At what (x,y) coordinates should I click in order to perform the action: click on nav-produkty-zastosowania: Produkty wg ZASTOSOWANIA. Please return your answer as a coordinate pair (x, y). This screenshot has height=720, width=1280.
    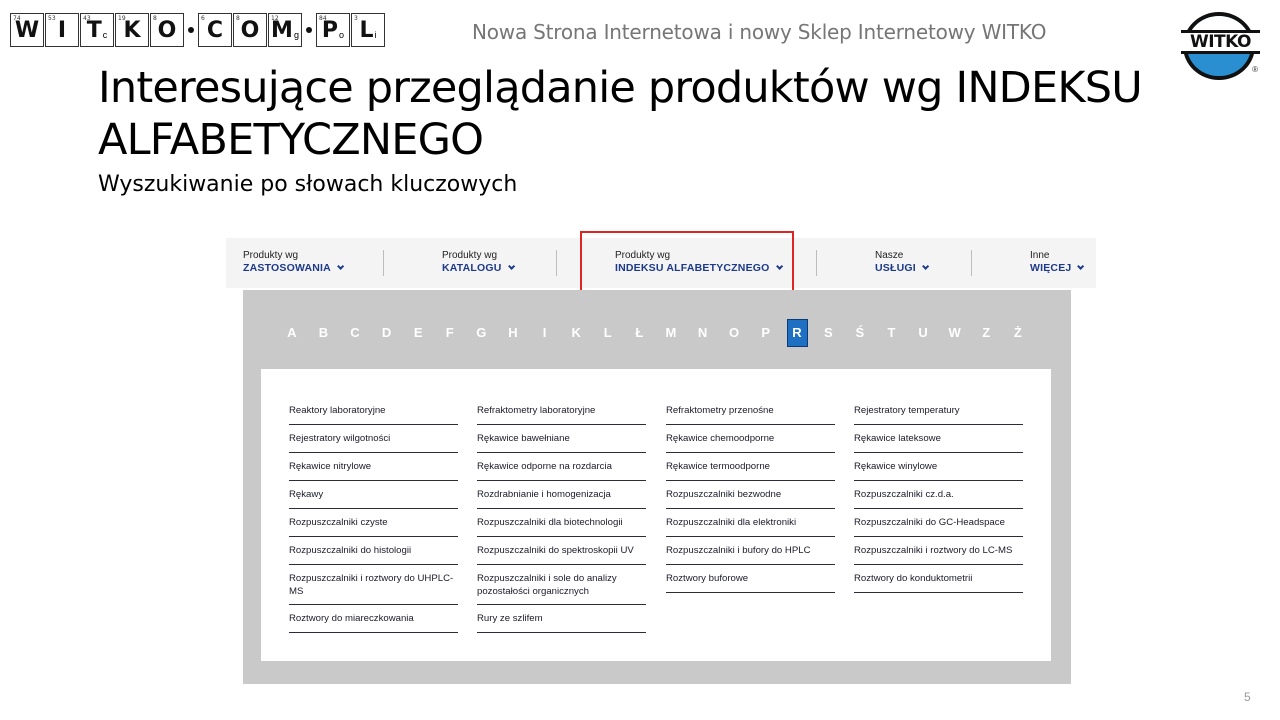
    Looking at the image, I should click on (294, 262).